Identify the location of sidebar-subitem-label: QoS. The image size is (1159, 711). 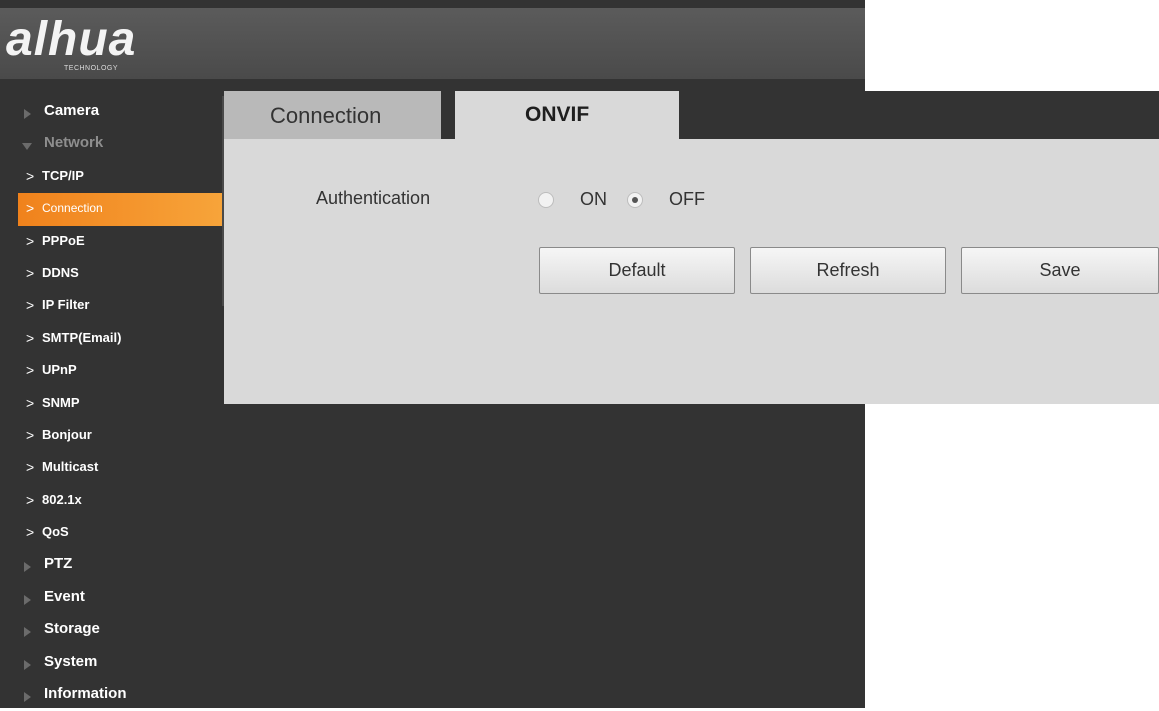
(55, 532).